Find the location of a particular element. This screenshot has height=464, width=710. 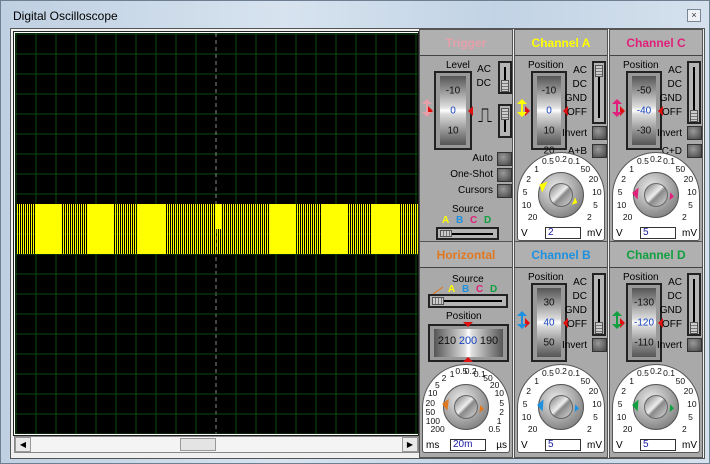

edge-rising-icon: ⎍ is located at coordinates (485, 116).